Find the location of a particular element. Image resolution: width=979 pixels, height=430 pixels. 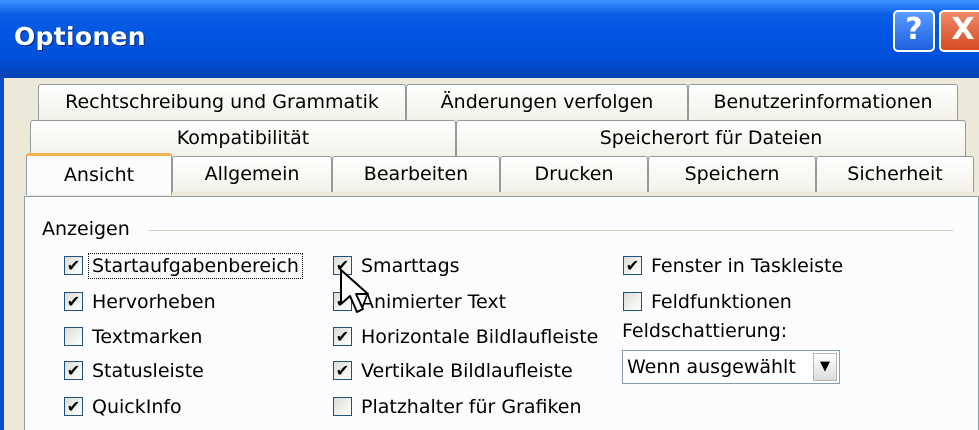

checkbox-label: Hervorheben is located at coordinates (154, 302).